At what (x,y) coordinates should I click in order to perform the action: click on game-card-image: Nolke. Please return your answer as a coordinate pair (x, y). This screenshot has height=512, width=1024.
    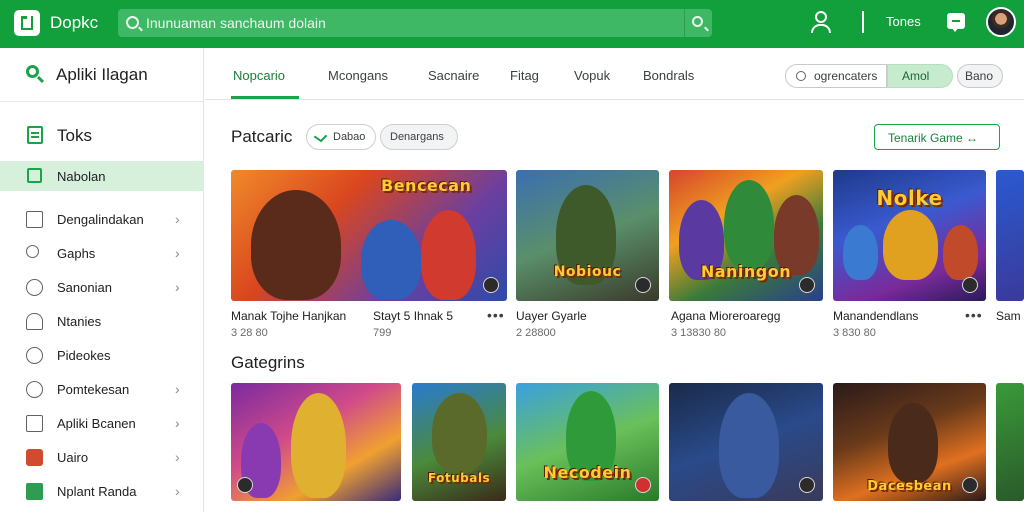
    Looking at the image, I should click on (909, 235).